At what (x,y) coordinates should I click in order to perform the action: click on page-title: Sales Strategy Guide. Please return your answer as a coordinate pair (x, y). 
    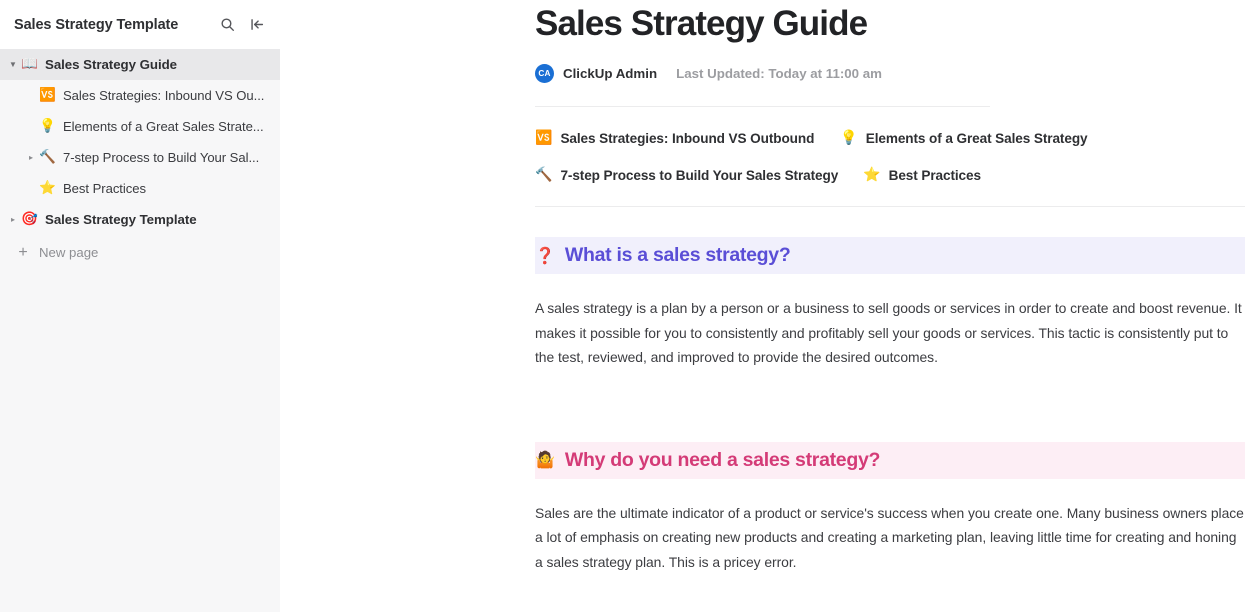
    Looking at the image, I should click on (890, 24).